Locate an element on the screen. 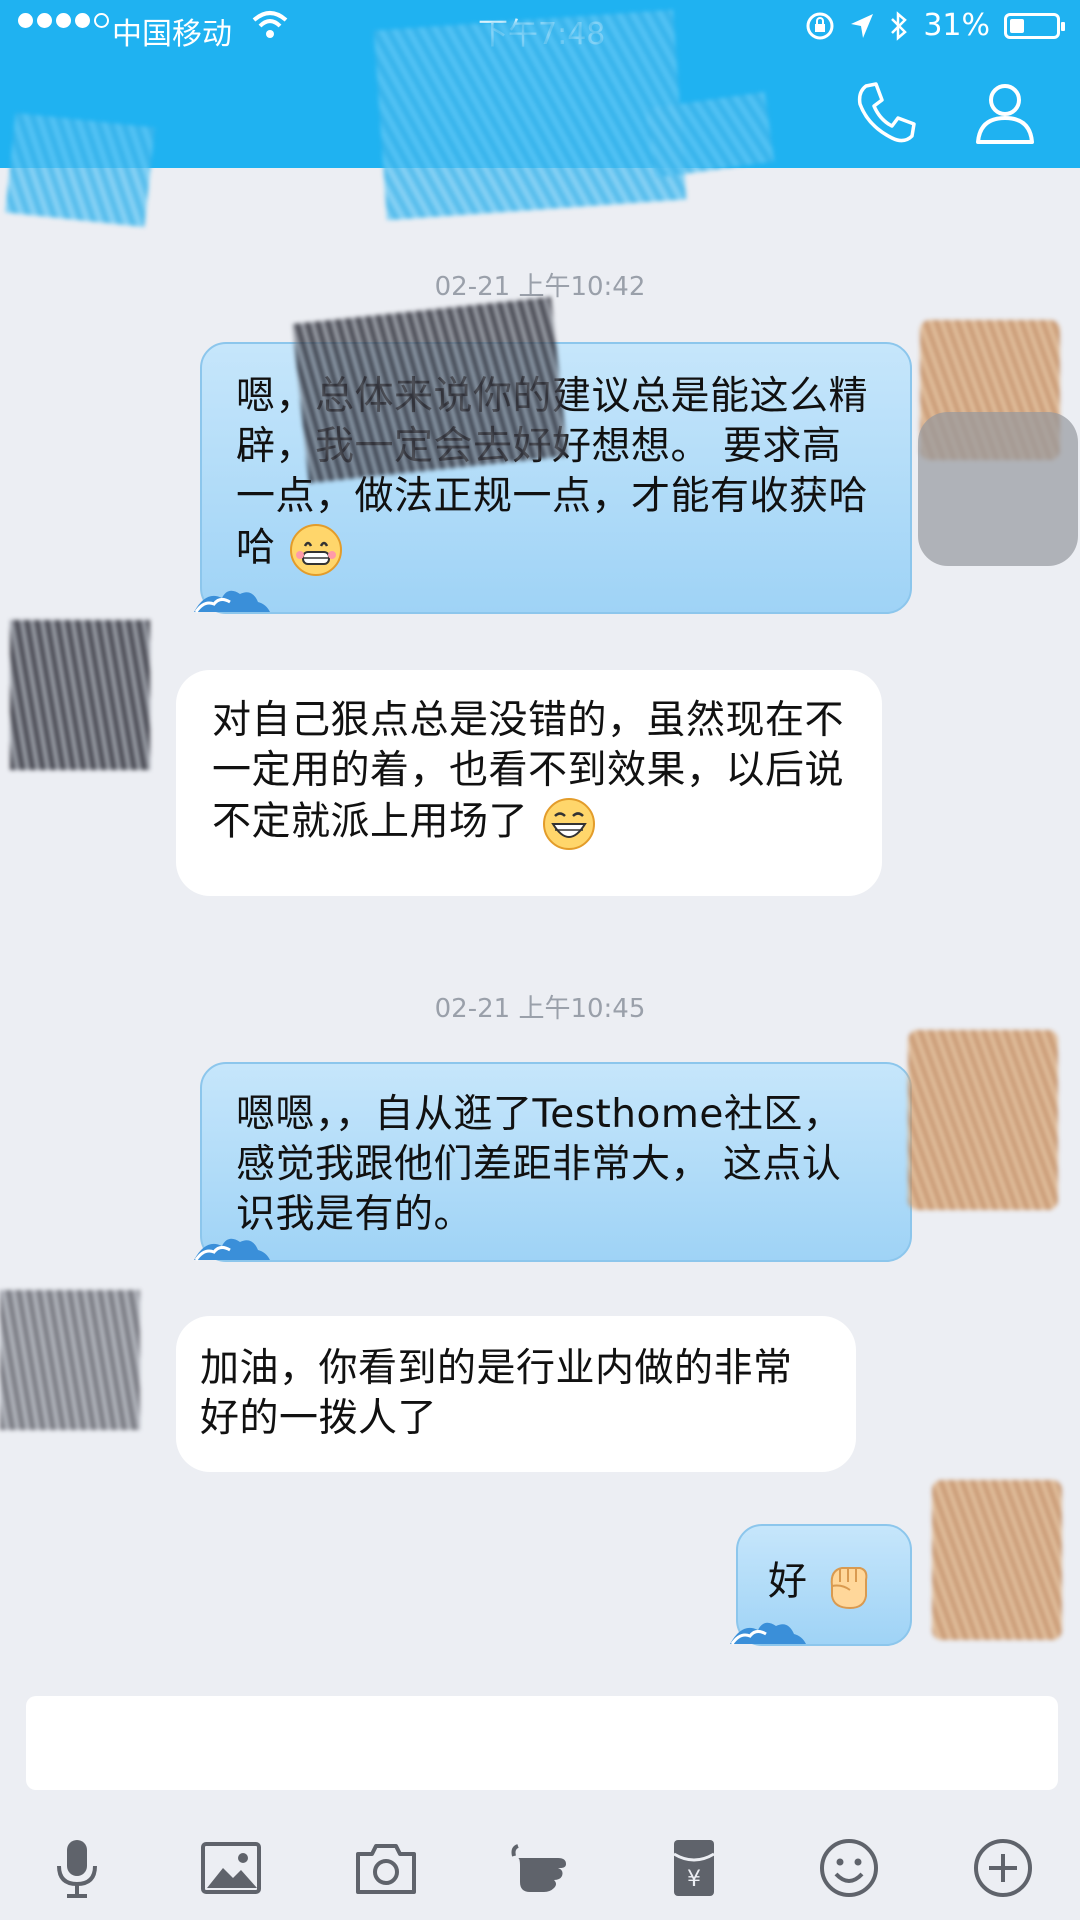 This screenshot has height=1920, width=1080. image-icon is located at coordinates (231, 1868).